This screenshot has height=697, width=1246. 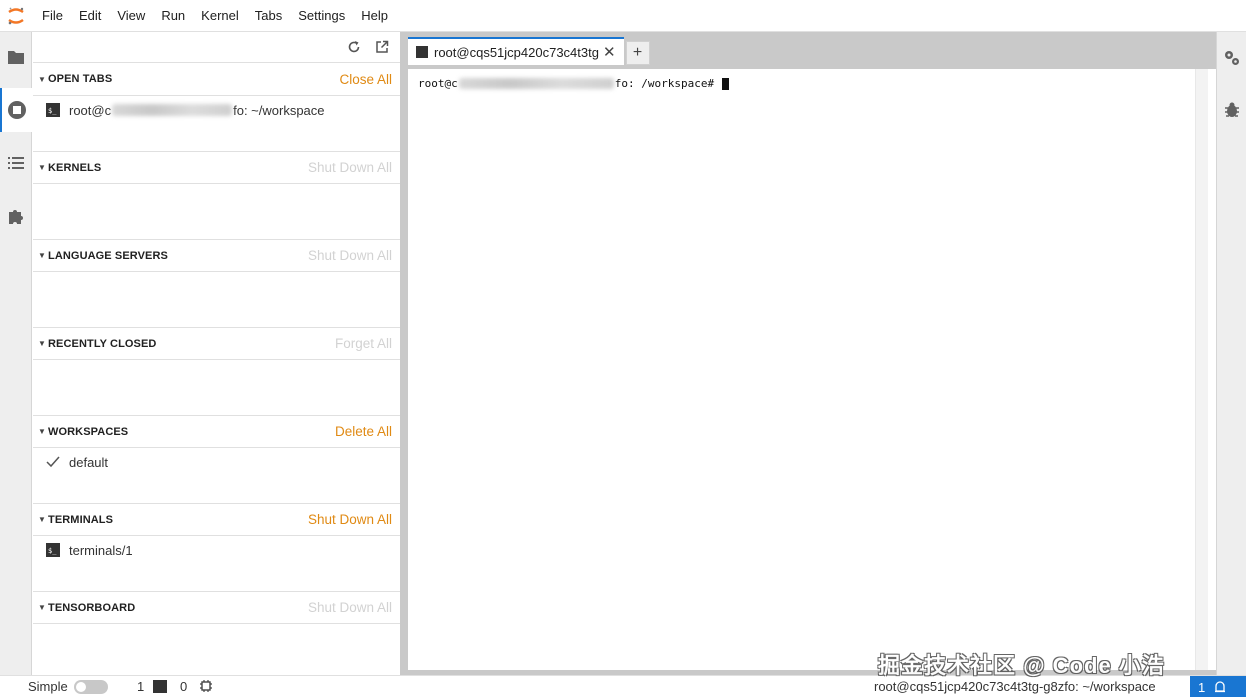 I want to click on menu-tabs: Tabs, so click(x=268, y=16).